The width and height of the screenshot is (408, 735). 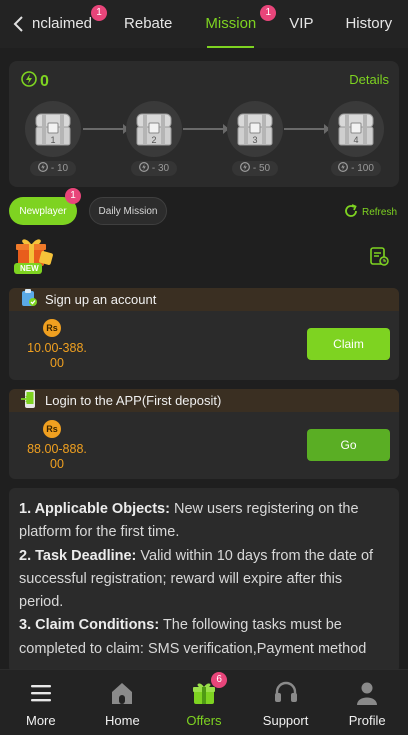 I want to click on tab-label: History, so click(x=369, y=23).